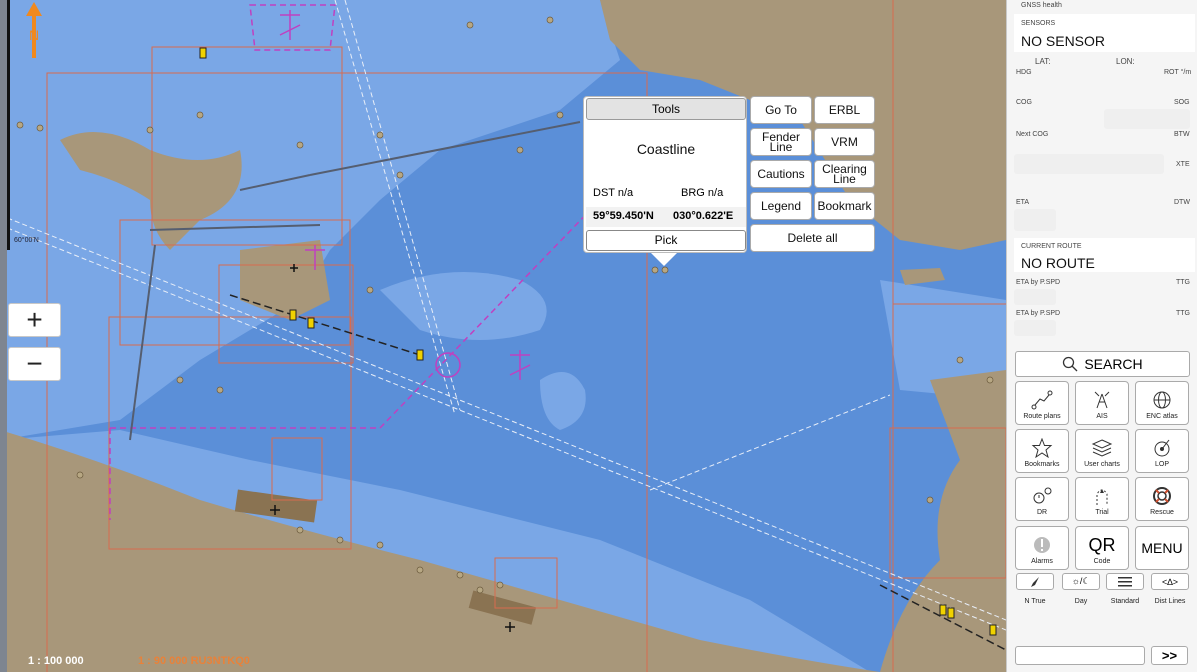 The height and width of the screenshot is (672, 1197). What do you see at coordinates (1042, 448) in the screenshot?
I see `star-icon` at bounding box center [1042, 448].